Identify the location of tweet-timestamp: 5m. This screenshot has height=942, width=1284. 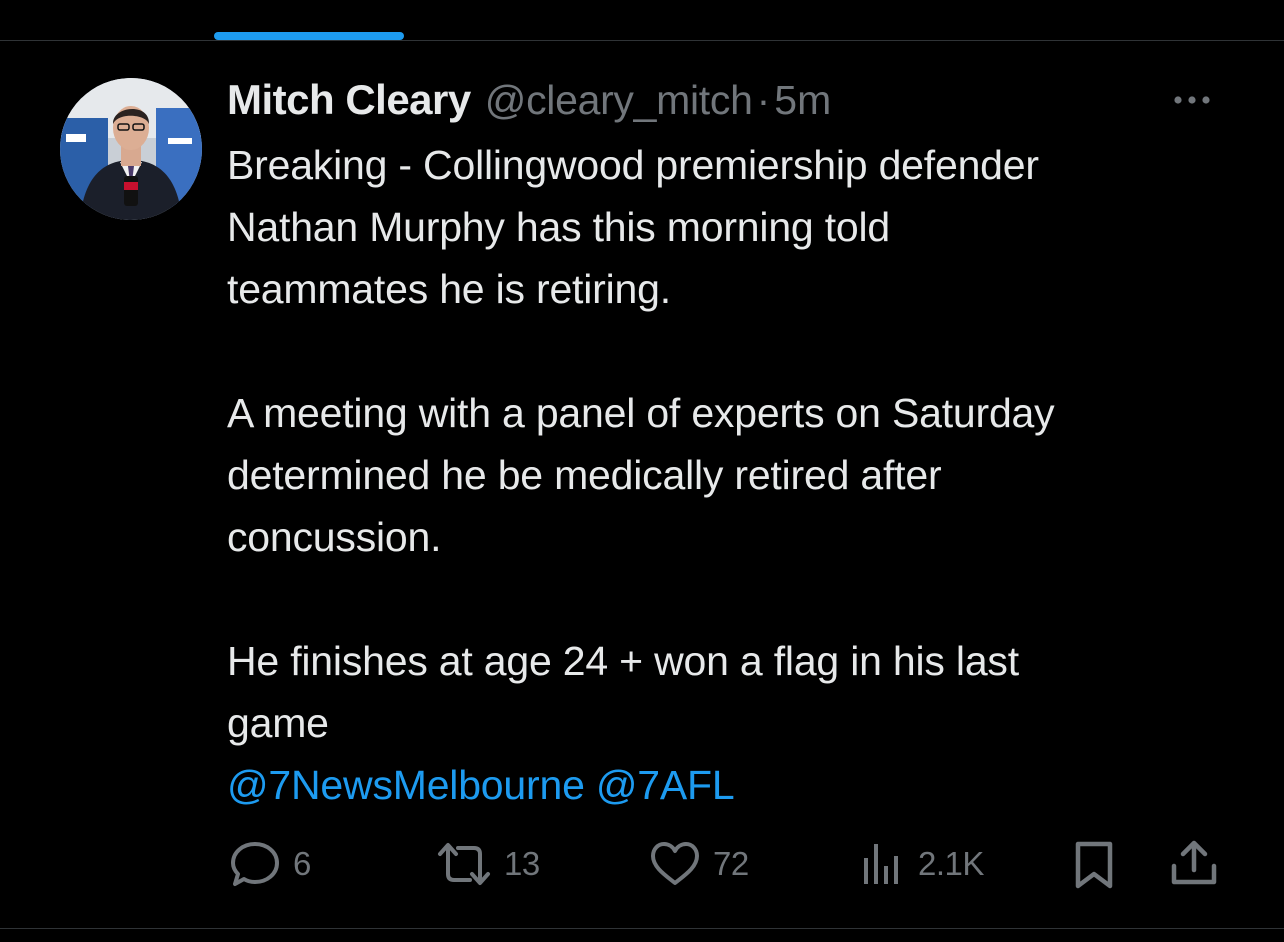
(802, 100).